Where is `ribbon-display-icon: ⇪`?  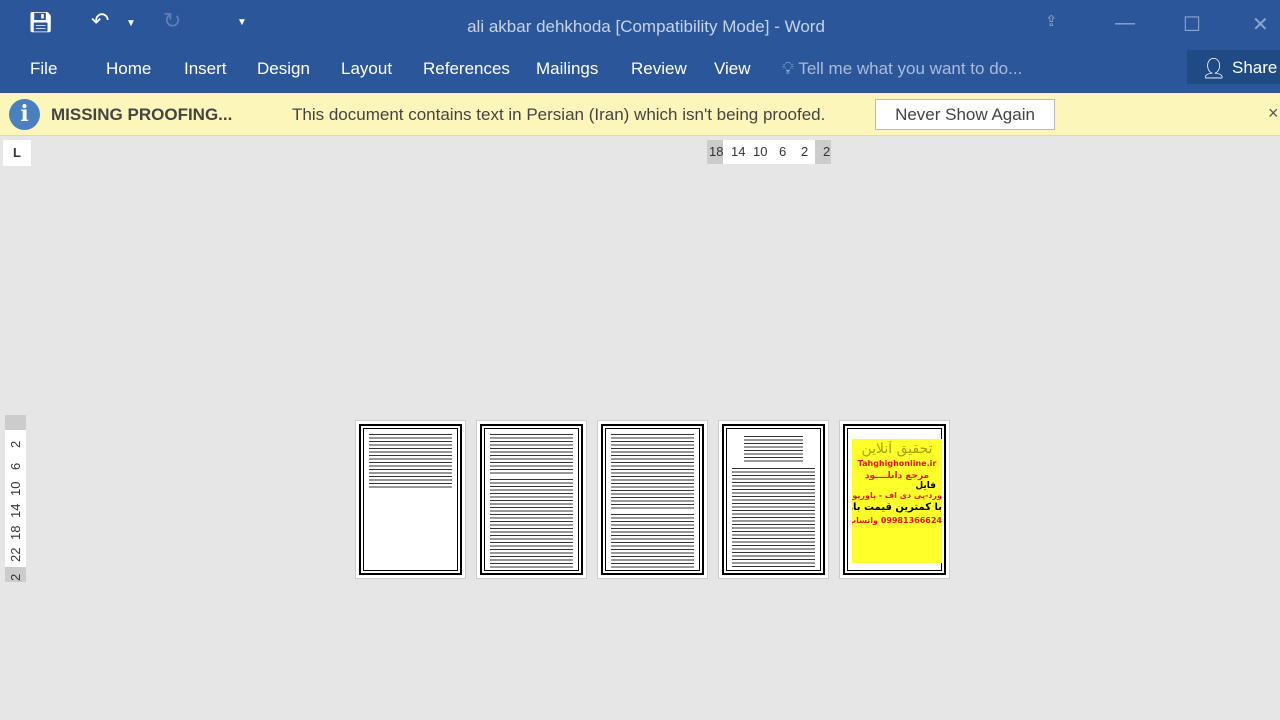 ribbon-display-icon: ⇪ is located at coordinates (1051, 21).